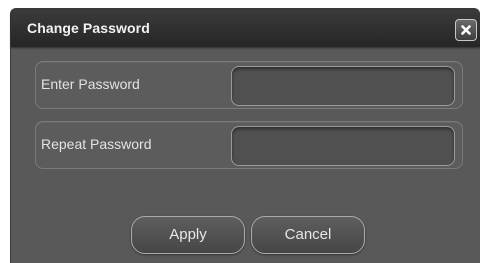  Describe the element at coordinates (90, 84) in the screenshot. I see `enter-password-label: Enter Password` at that location.